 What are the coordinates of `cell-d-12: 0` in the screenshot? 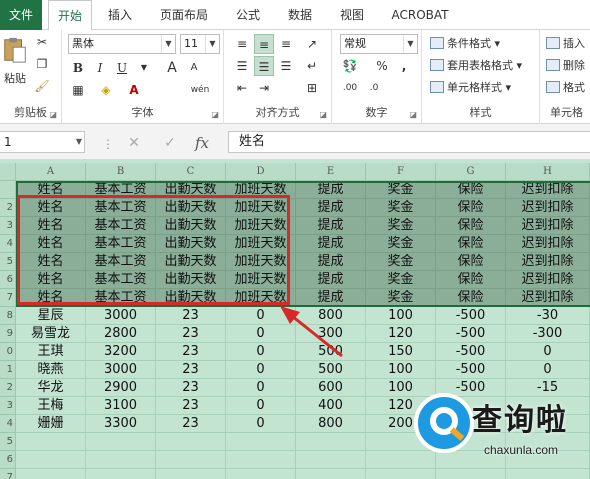 It's located at (261, 388).